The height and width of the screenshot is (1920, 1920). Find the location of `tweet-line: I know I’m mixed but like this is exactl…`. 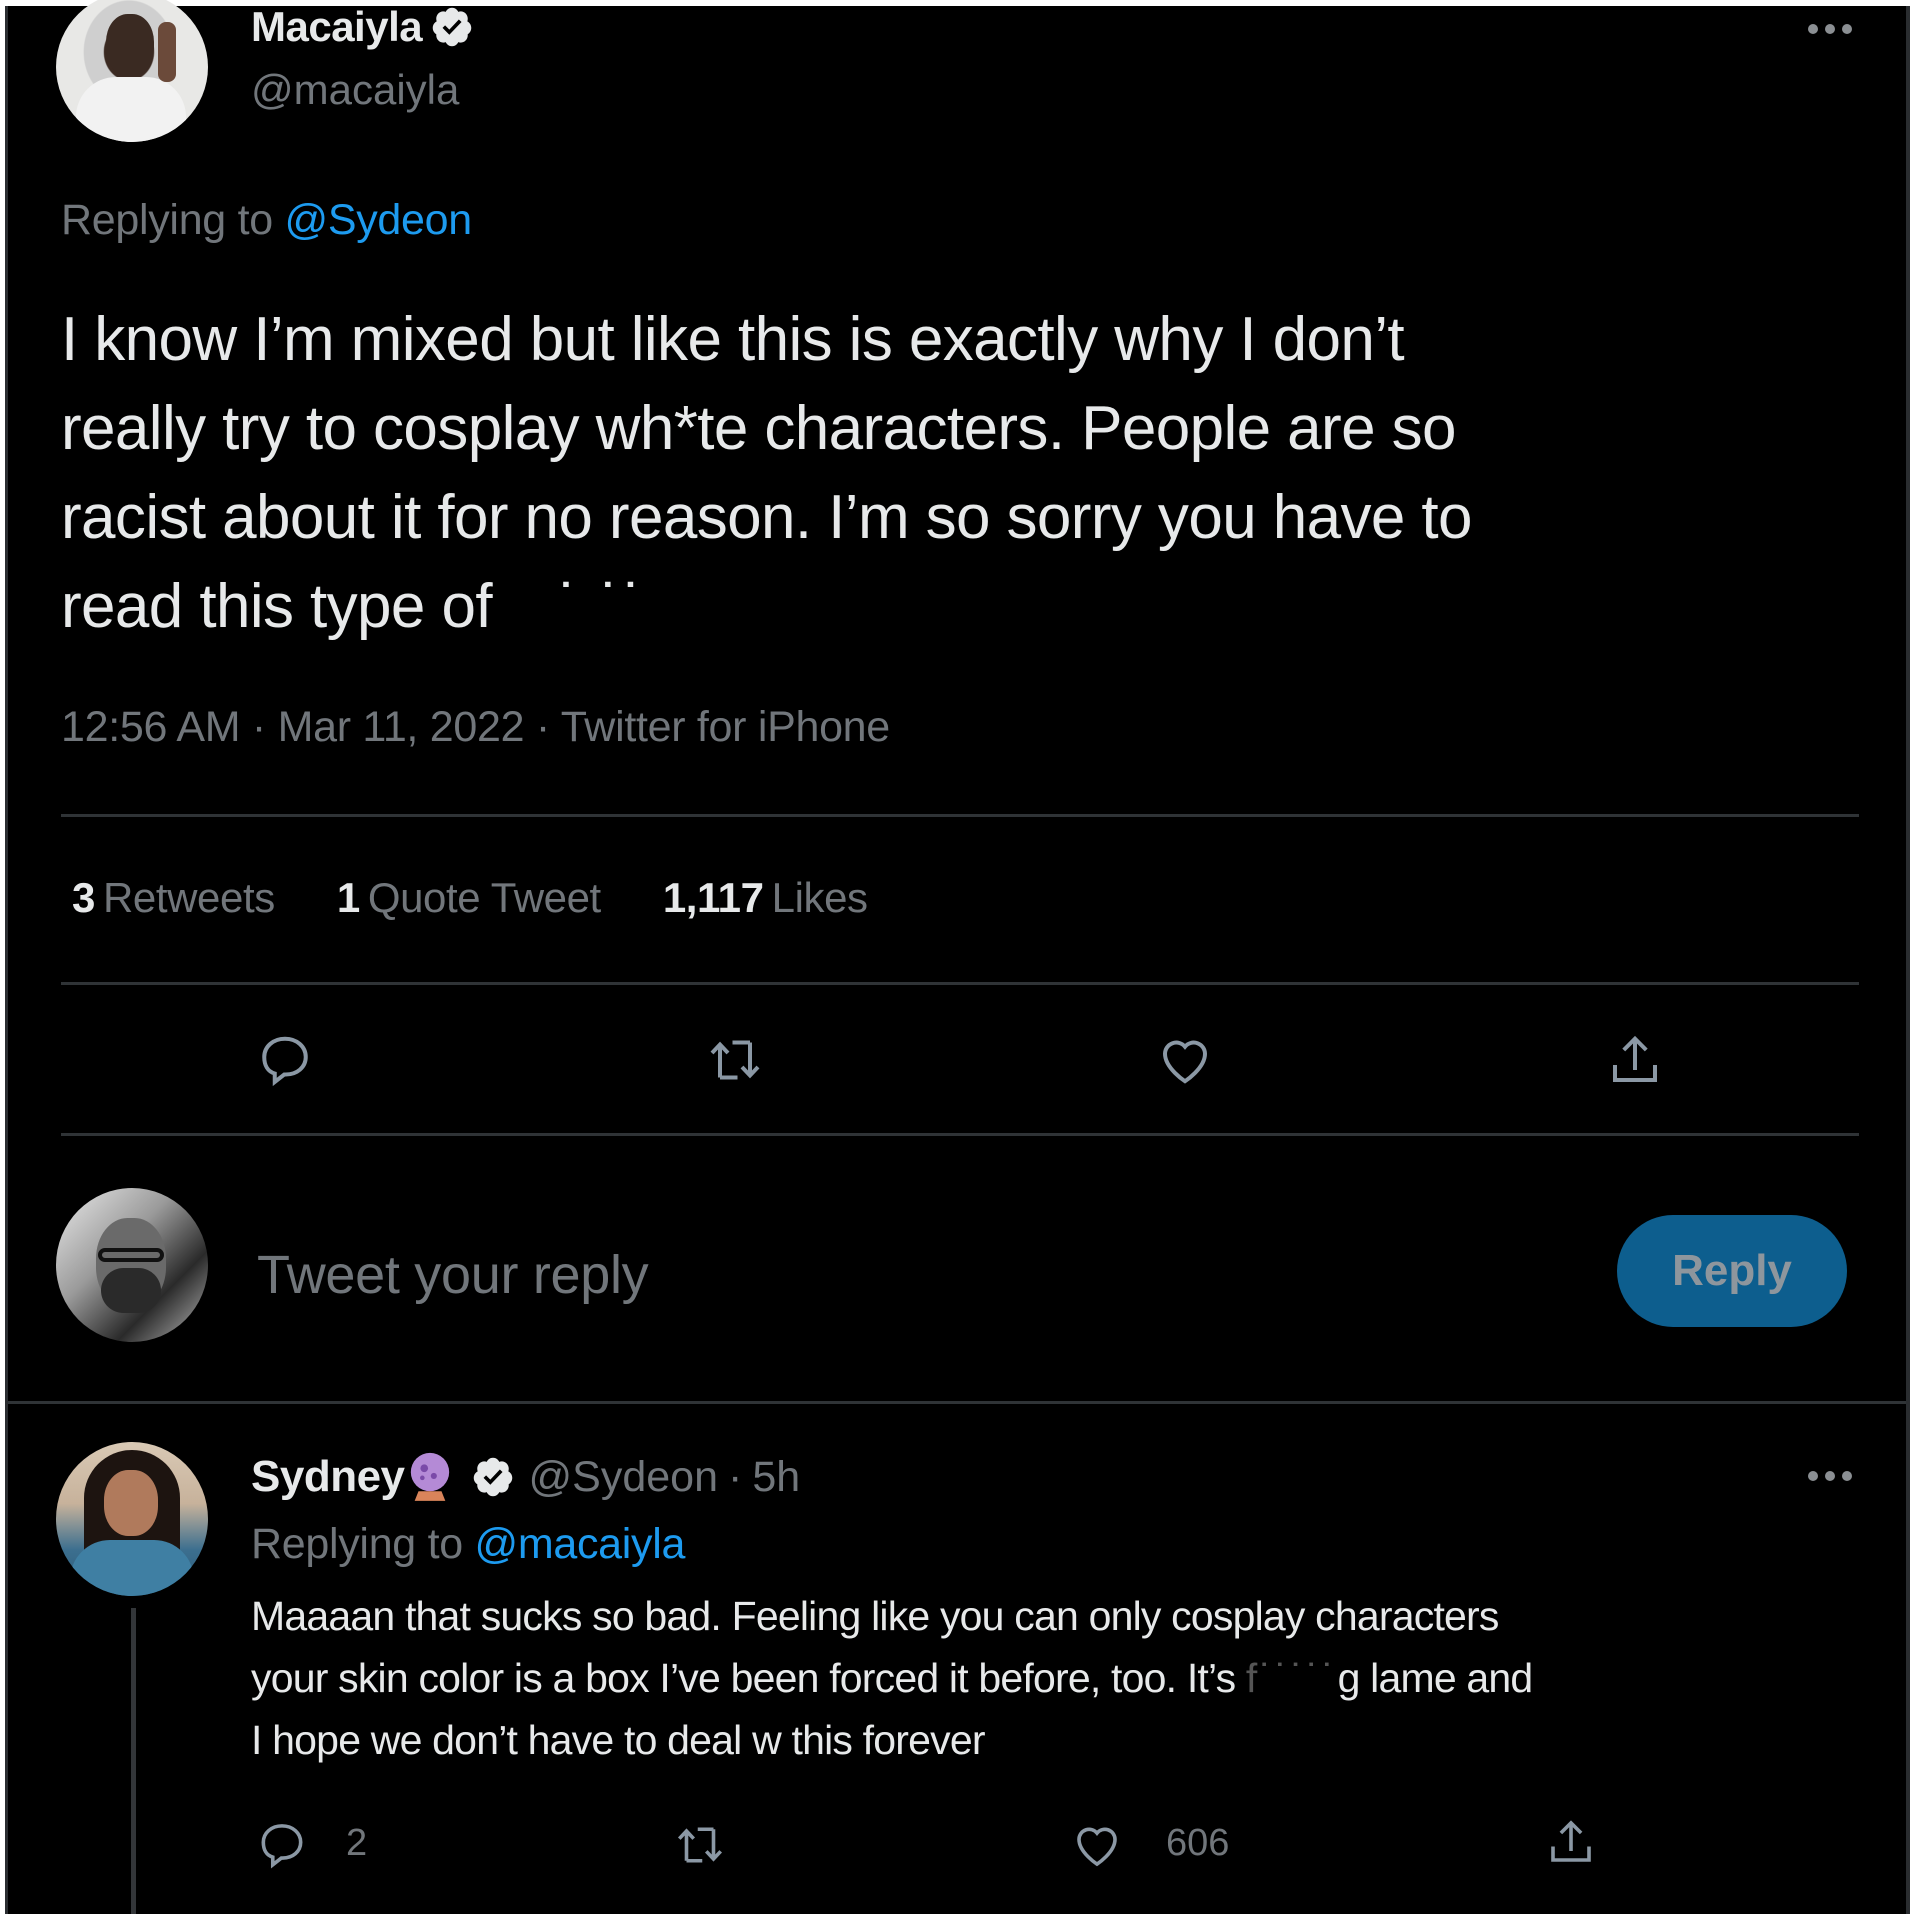

tweet-line: I know I’m mixed but like this is exactl… is located at coordinates (733, 339).